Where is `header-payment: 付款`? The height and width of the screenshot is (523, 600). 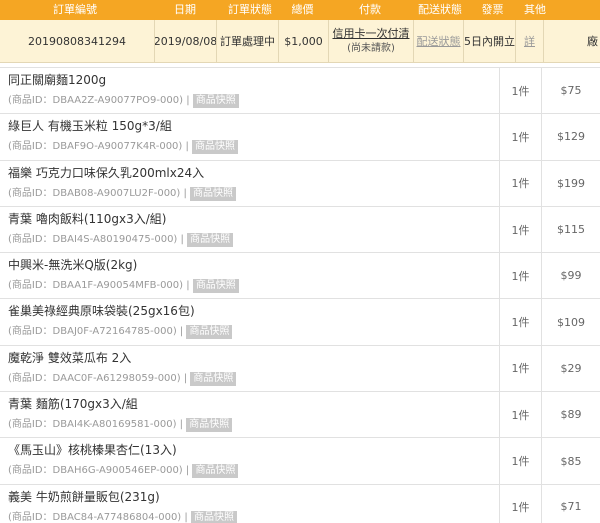 header-payment: 付款 is located at coordinates (370, 9).